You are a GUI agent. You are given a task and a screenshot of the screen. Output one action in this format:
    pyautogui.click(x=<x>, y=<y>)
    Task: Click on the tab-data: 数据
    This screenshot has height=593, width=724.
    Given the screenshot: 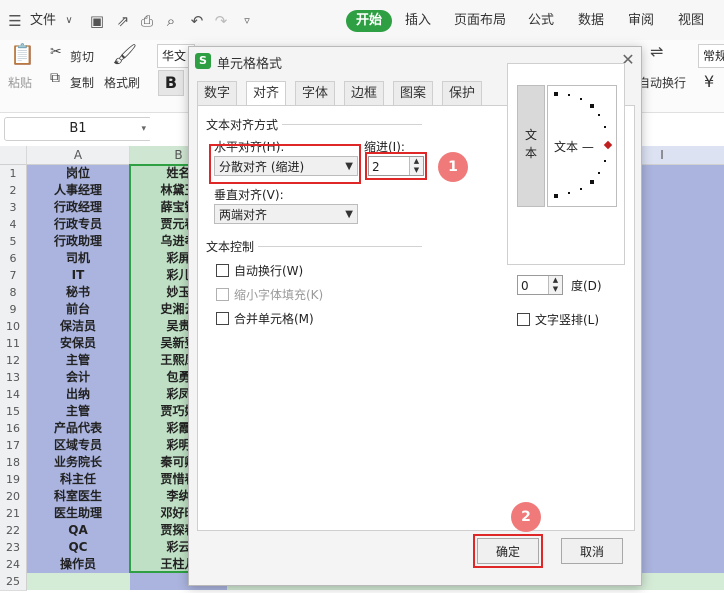 What is the action you would take?
    pyautogui.click(x=591, y=21)
    